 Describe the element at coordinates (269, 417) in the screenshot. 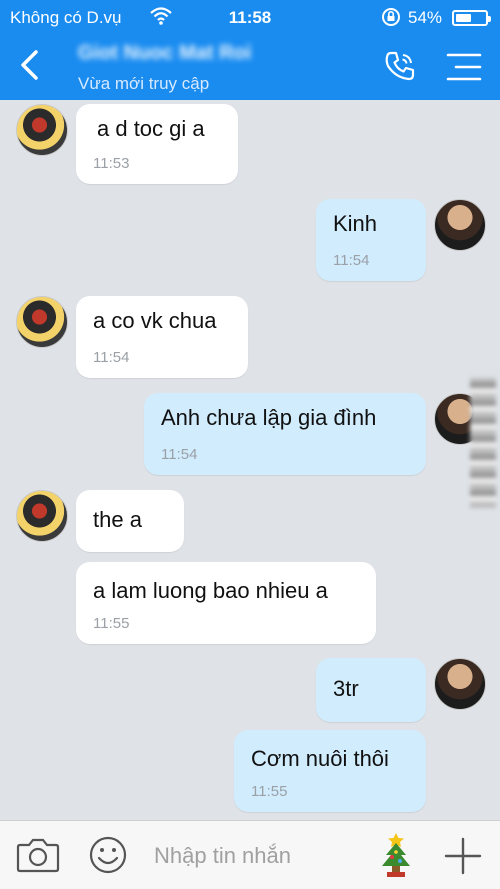

I see `message-text: Anh chưa lập gia đình` at that location.